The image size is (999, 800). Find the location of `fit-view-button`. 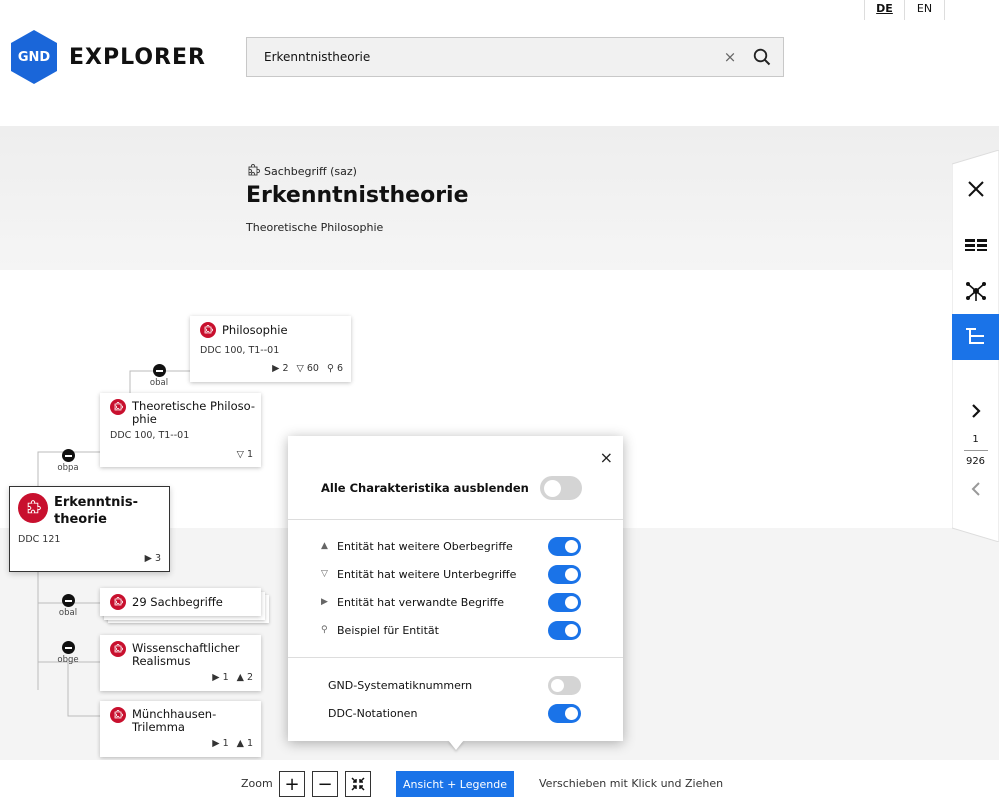

fit-view-button is located at coordinates (358, 784).